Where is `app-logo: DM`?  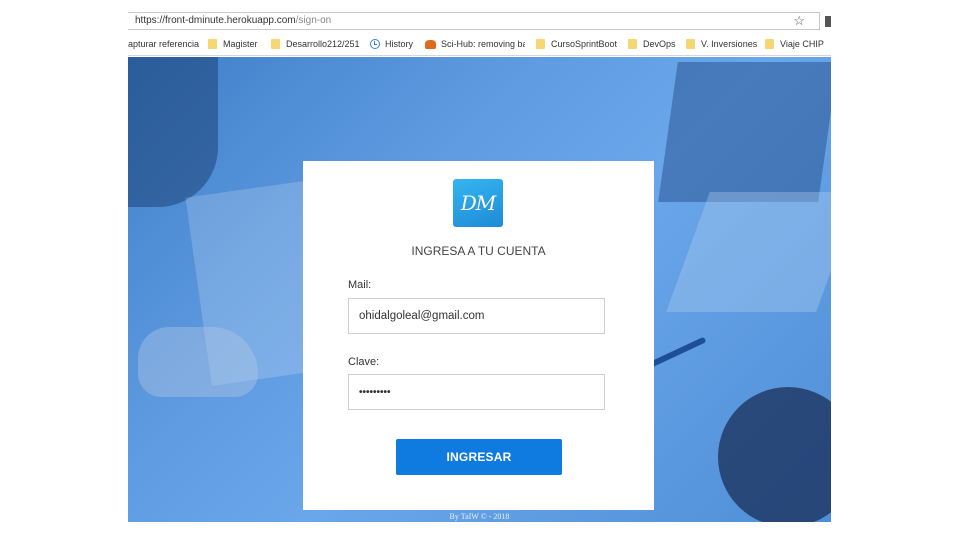 app-logo: DM is located at coordinates (478, 203).